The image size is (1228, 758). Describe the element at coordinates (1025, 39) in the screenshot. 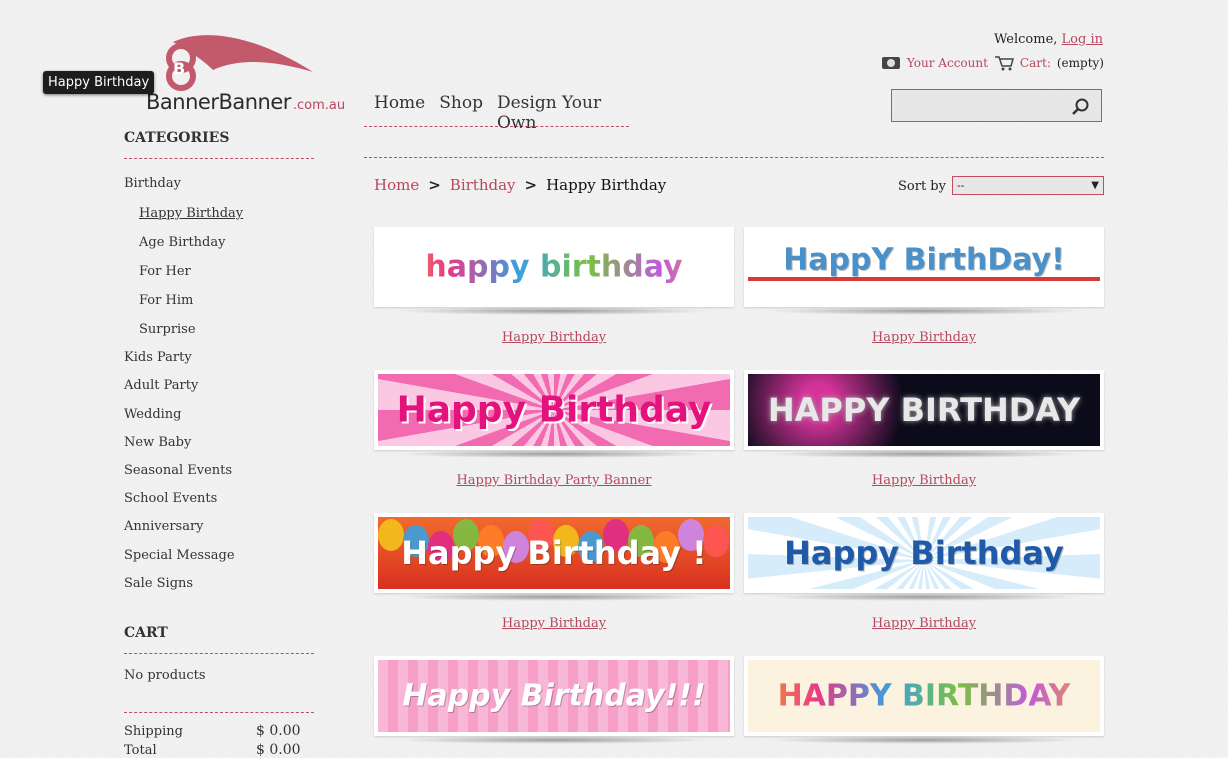

I see `welcome-text: Welcome,` at that location.